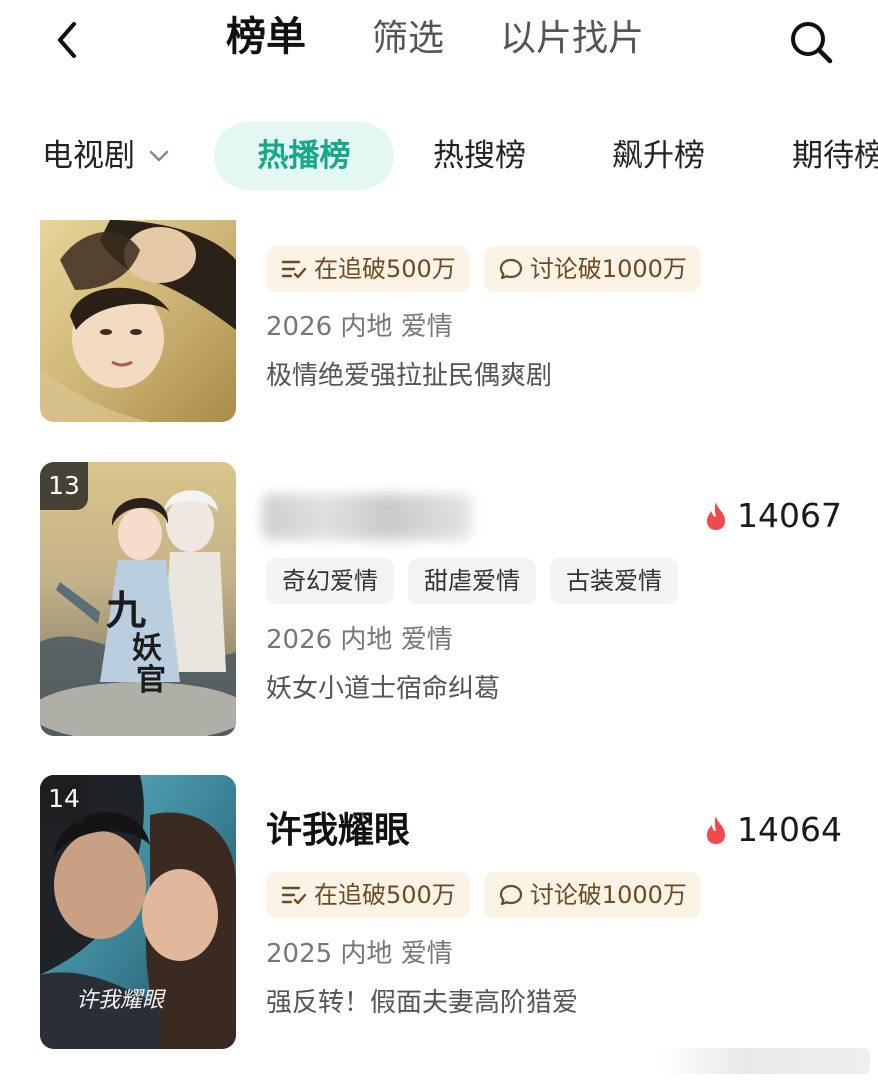 Image resolution: width=878 pixels, height=1080 pixels. What do you see at coordinates (835, 156) in the screenshot?
I see `tab-anticipated: 期待榜` at bounding box center [835, 156].